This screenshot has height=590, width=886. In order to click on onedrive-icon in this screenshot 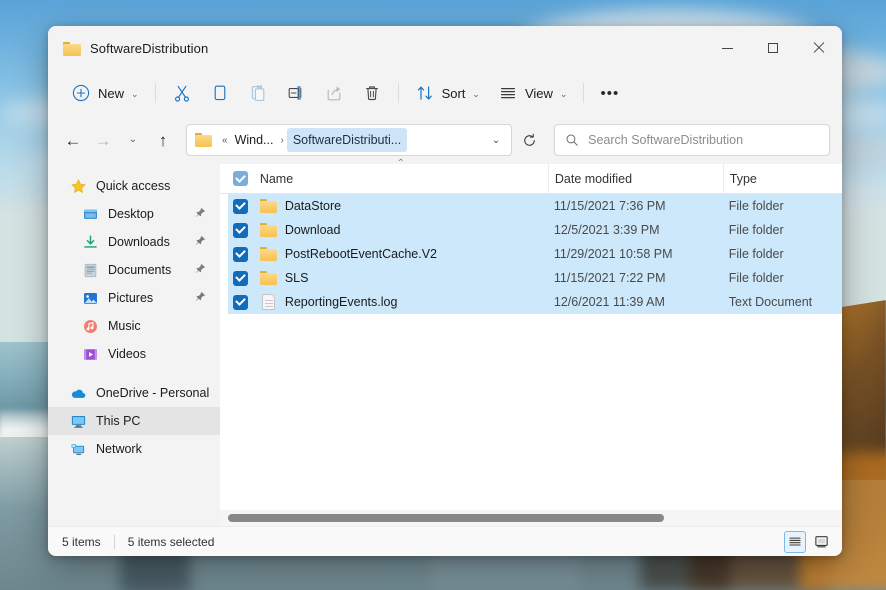, I will do `click(78, 393)`.